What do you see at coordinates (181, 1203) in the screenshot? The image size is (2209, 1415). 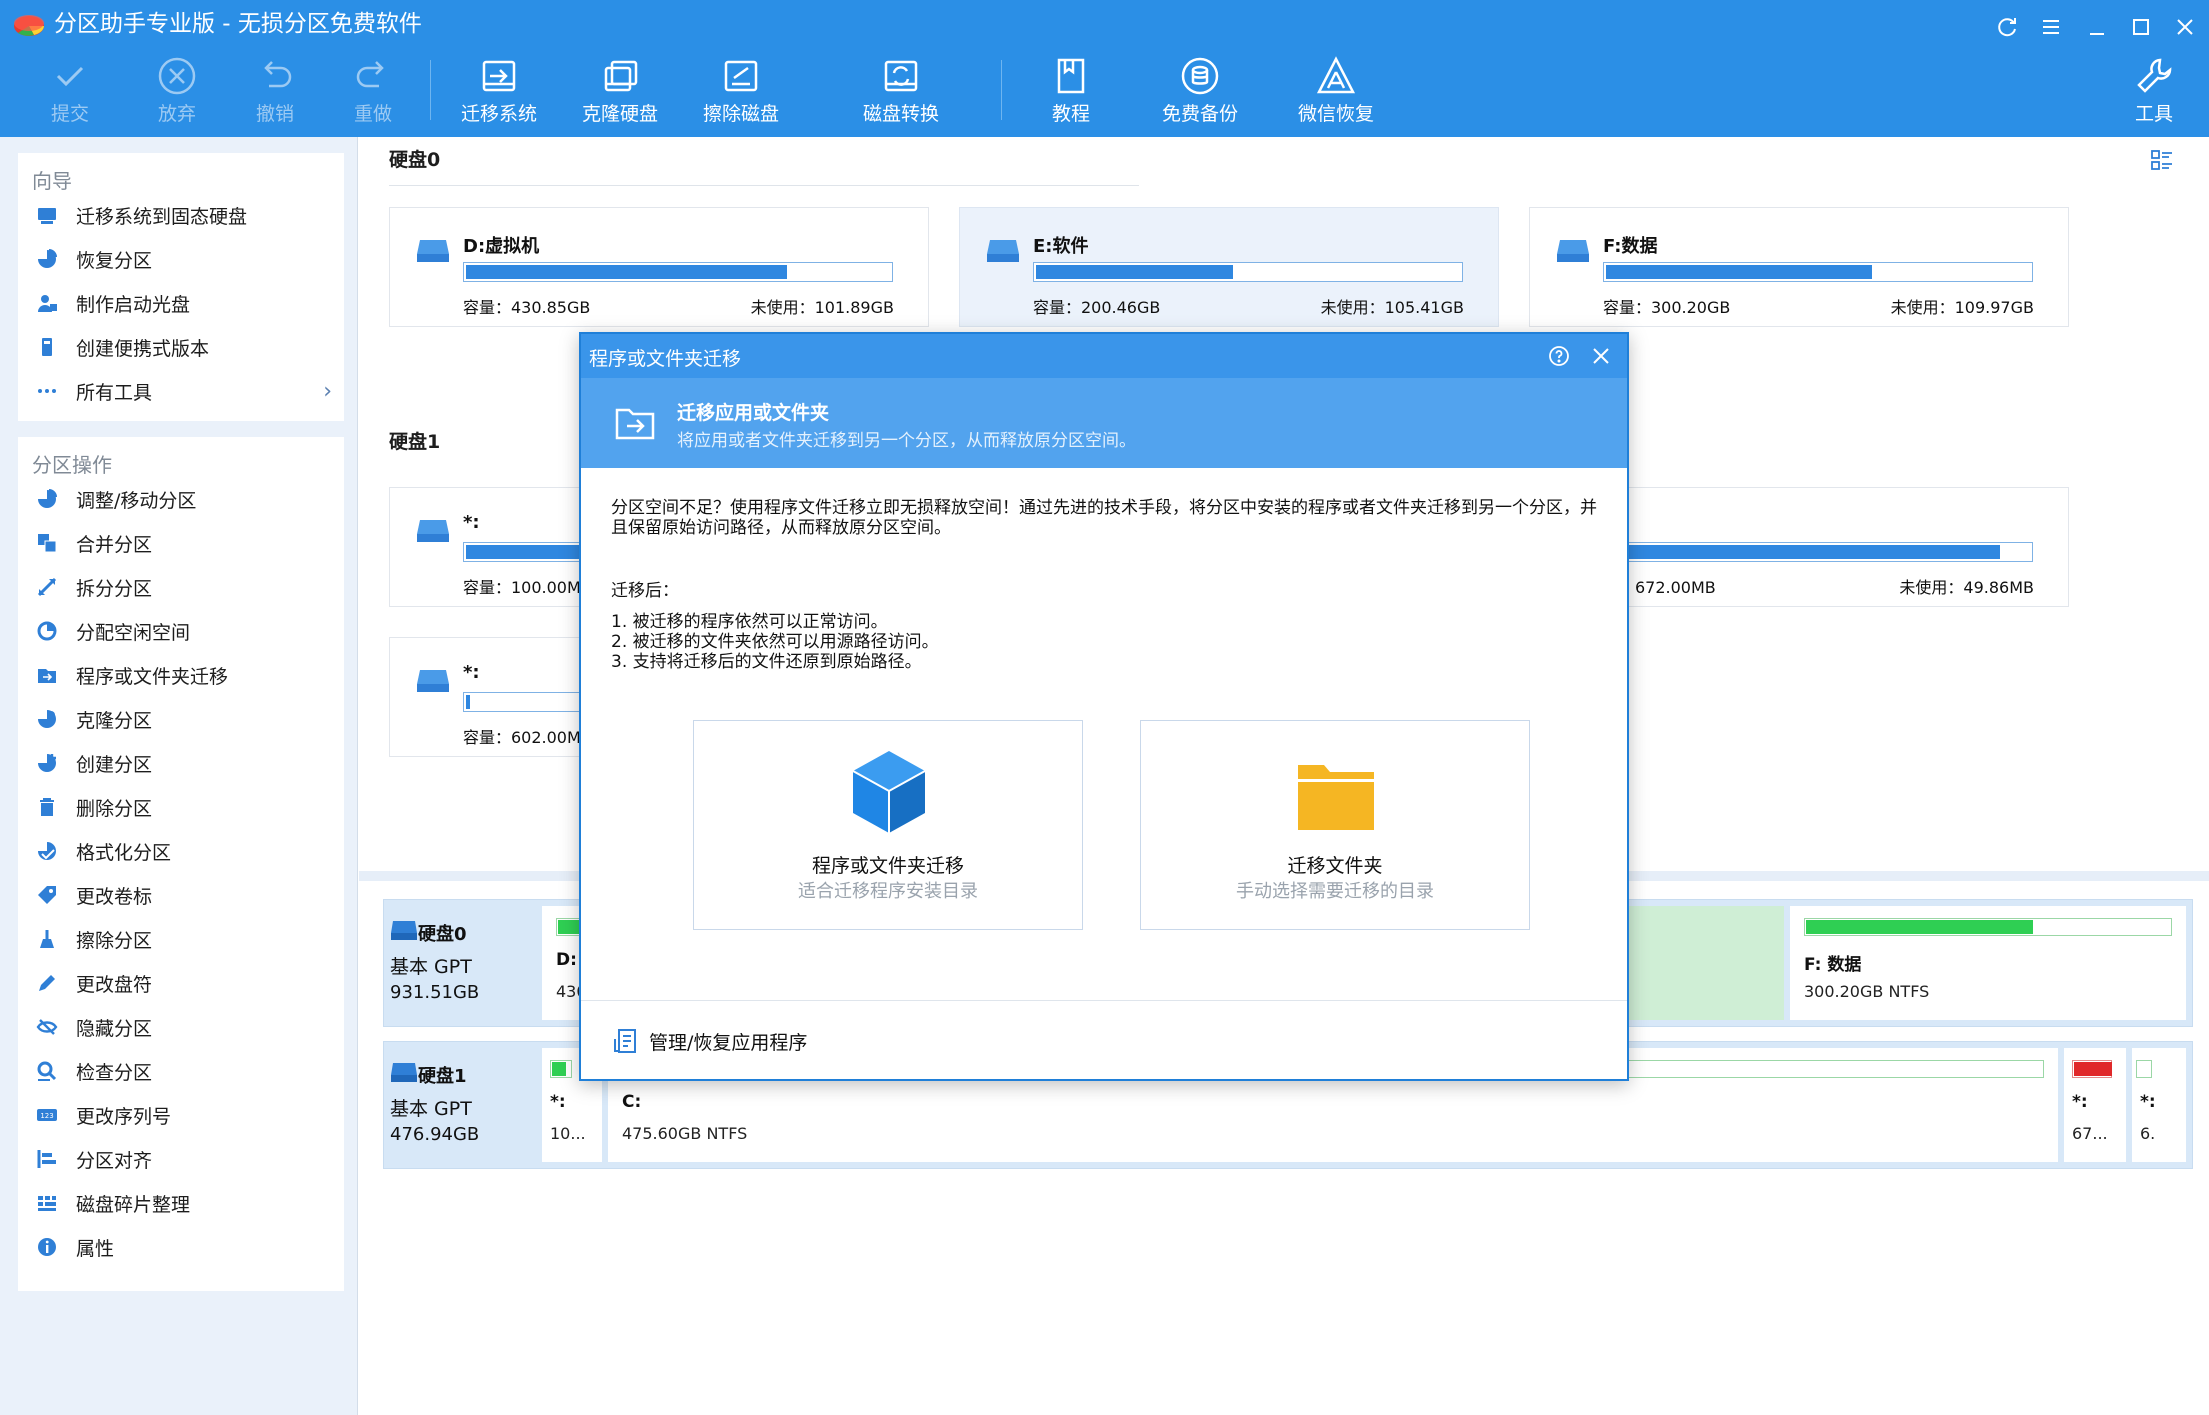 I see `sidebar-item-defrag: 磁盘碎片整理` at bounding box center [181, 1203].